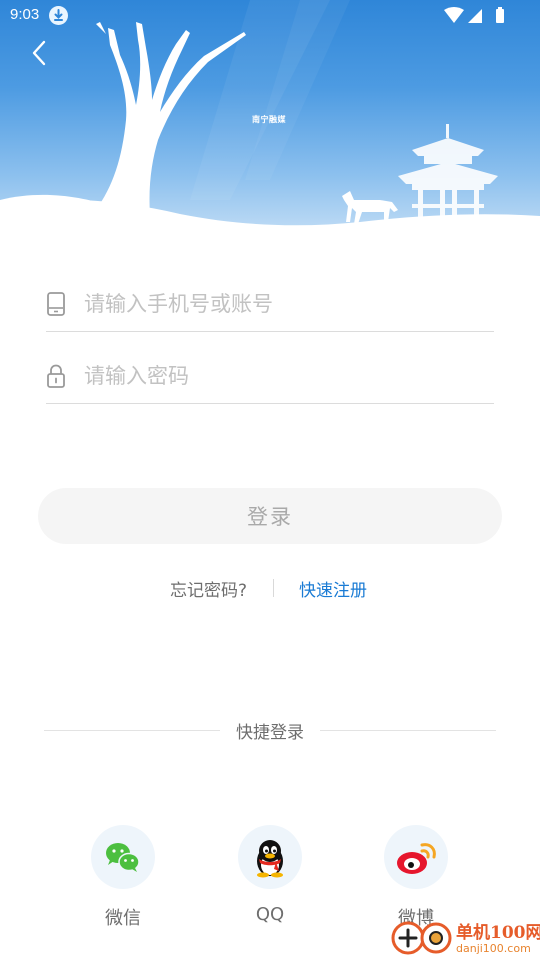 The image size is (540, 960). What do you see at coordinates (273, 588) in the screenshot?
I see `links-divider` at bounding box center [273, 588].